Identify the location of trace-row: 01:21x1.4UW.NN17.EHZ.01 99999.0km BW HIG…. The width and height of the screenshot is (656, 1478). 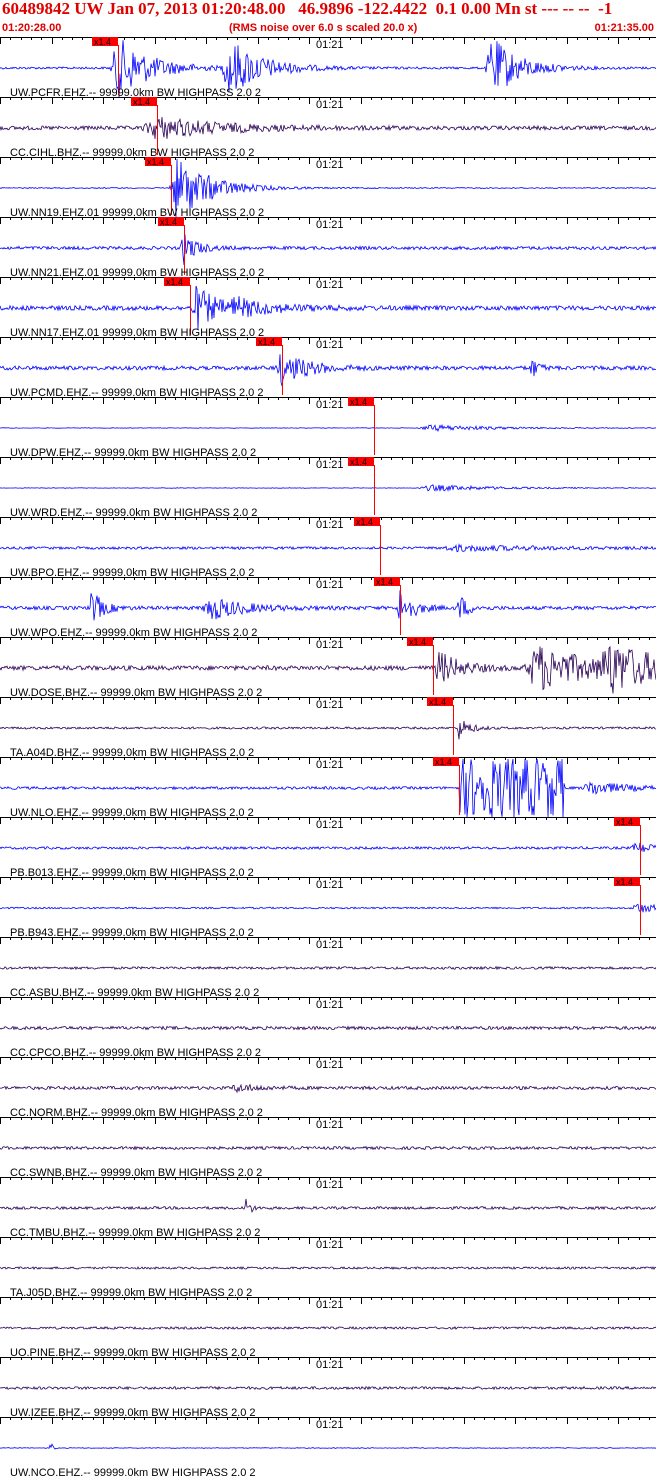
(328, 308).